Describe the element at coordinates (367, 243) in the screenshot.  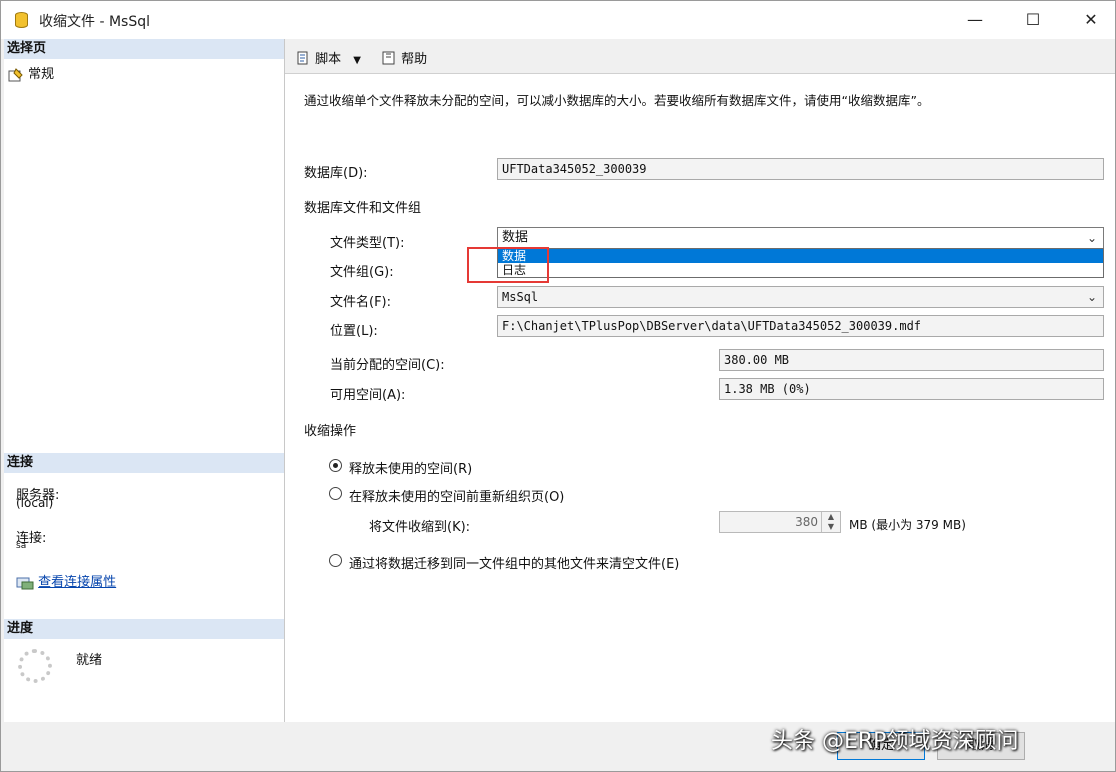
I see `file-type-label: 文件类型(T):` at that location.